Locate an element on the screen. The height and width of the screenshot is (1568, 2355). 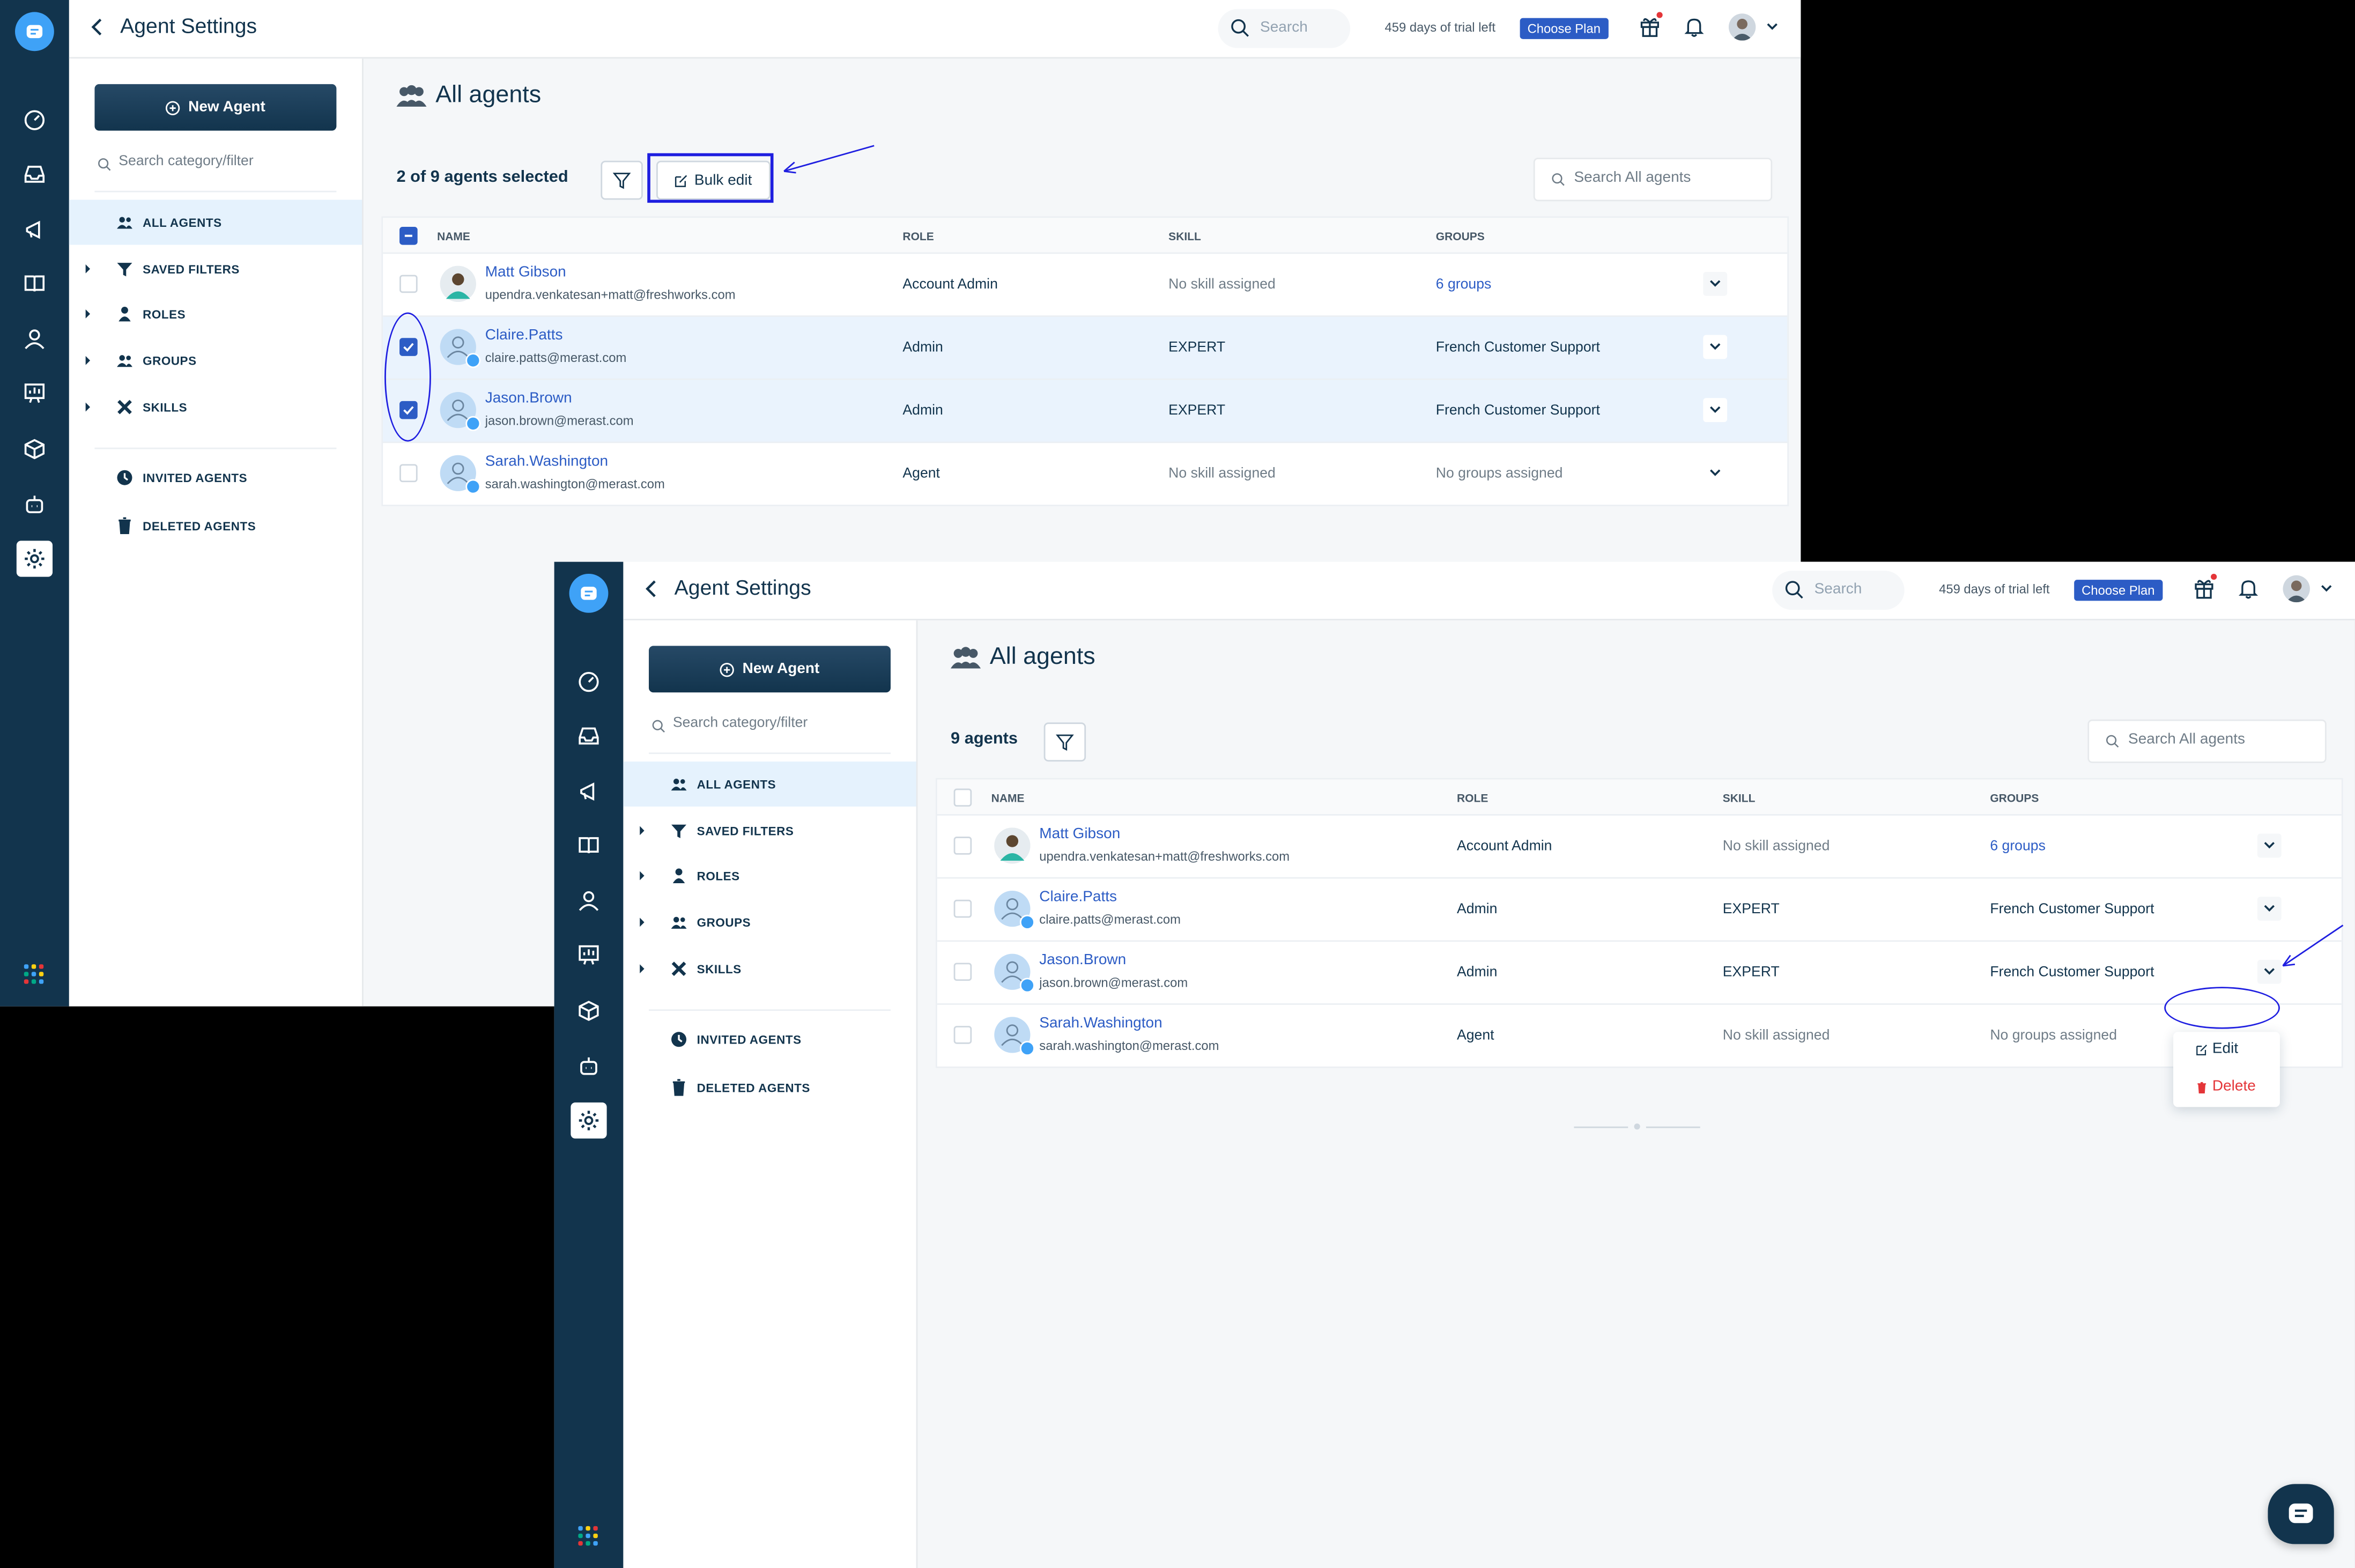
edit-menu-item: Edit is located at coordinates (2217, 1049).